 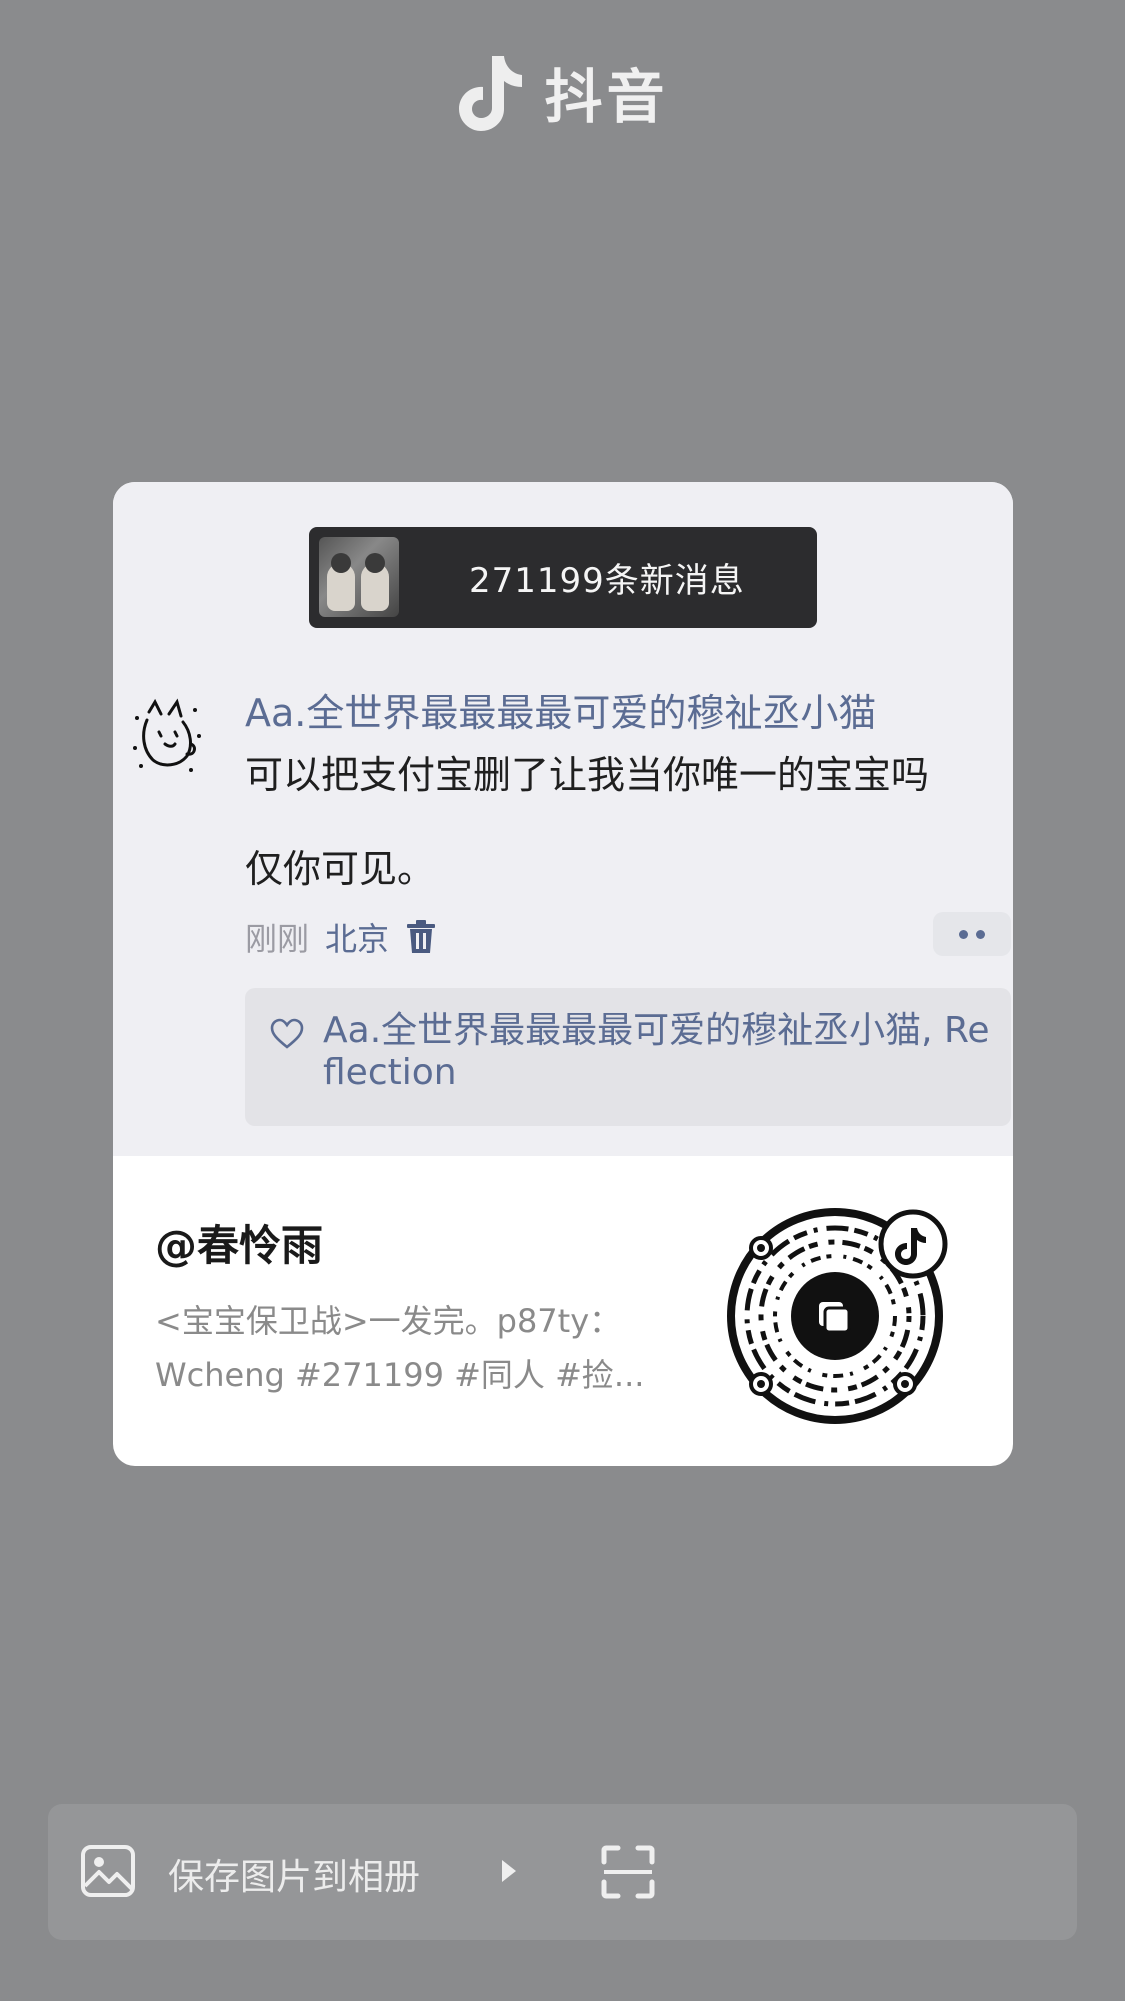 I want to click on image-icon, so click(x=108, y=1871).